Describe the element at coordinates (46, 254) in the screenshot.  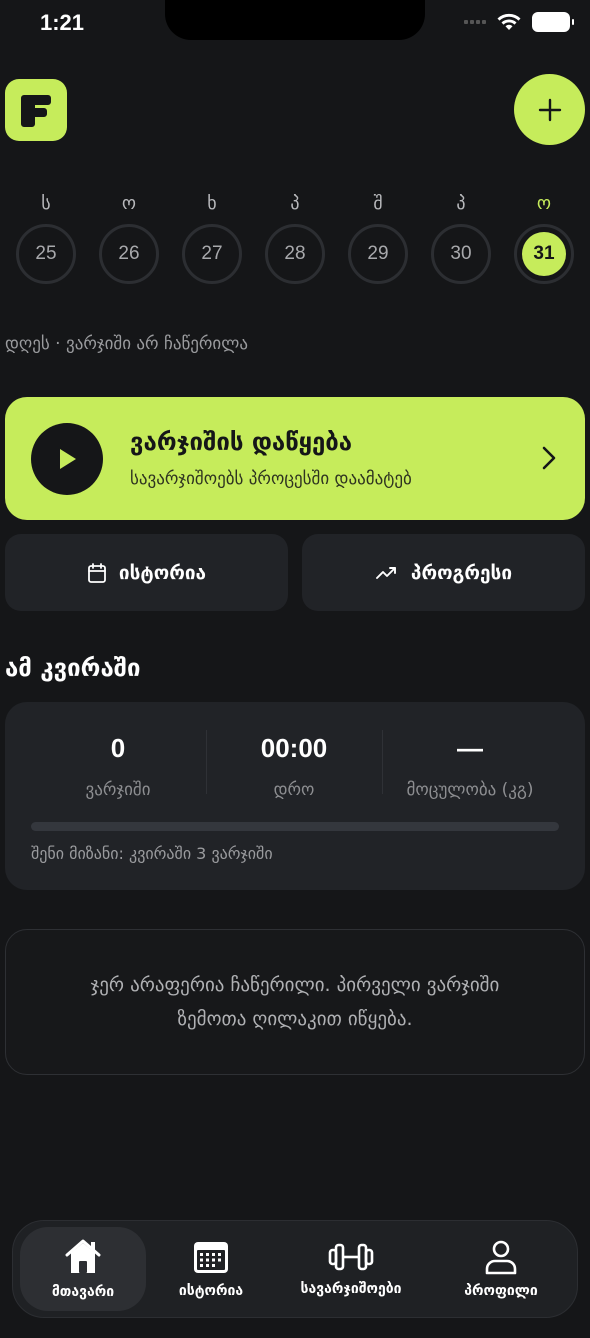
I see `day-date: 25` at that location.